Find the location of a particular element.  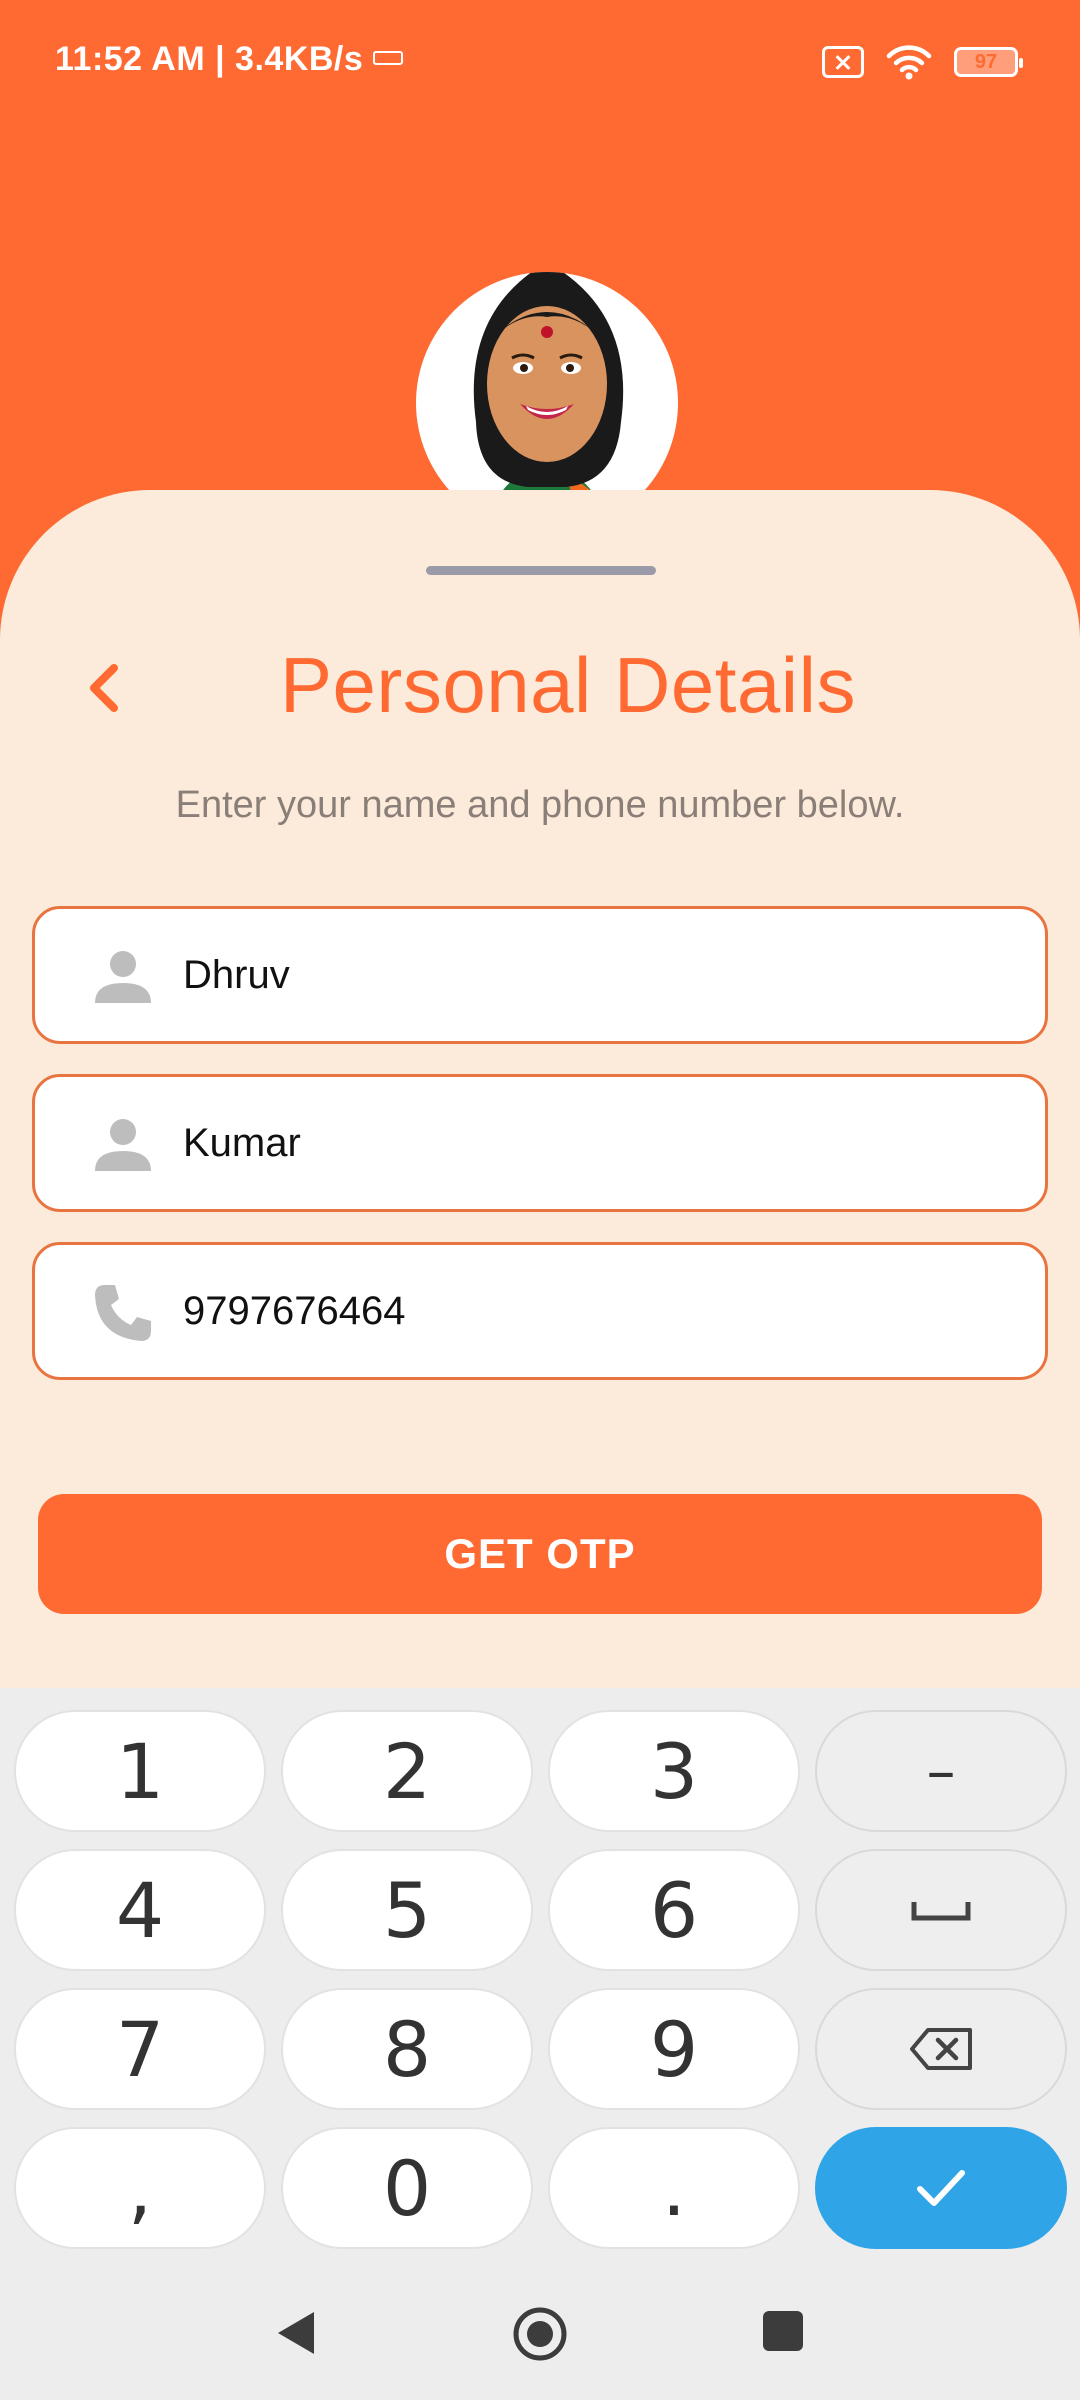

key-8: 8 is located at coordinates (407, 2049).